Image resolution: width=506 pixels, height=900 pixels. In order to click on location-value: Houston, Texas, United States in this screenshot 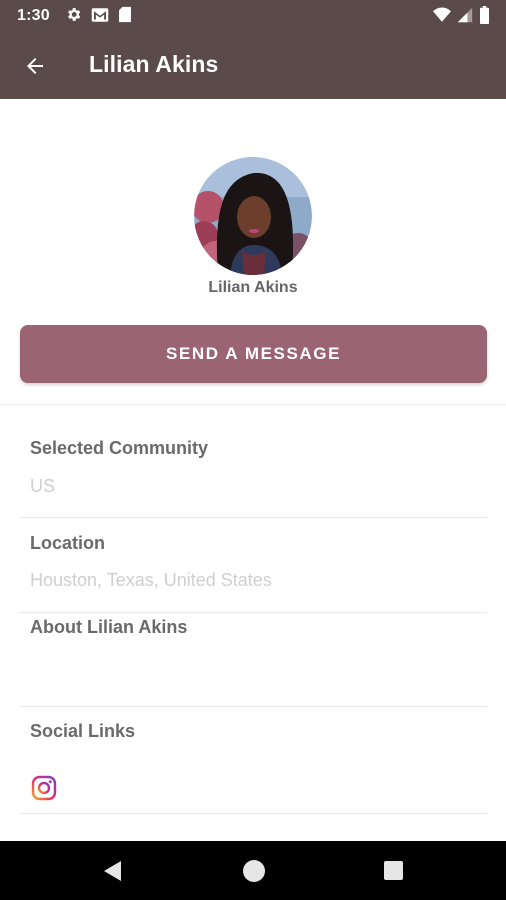, I will do `click(151, 580)`.